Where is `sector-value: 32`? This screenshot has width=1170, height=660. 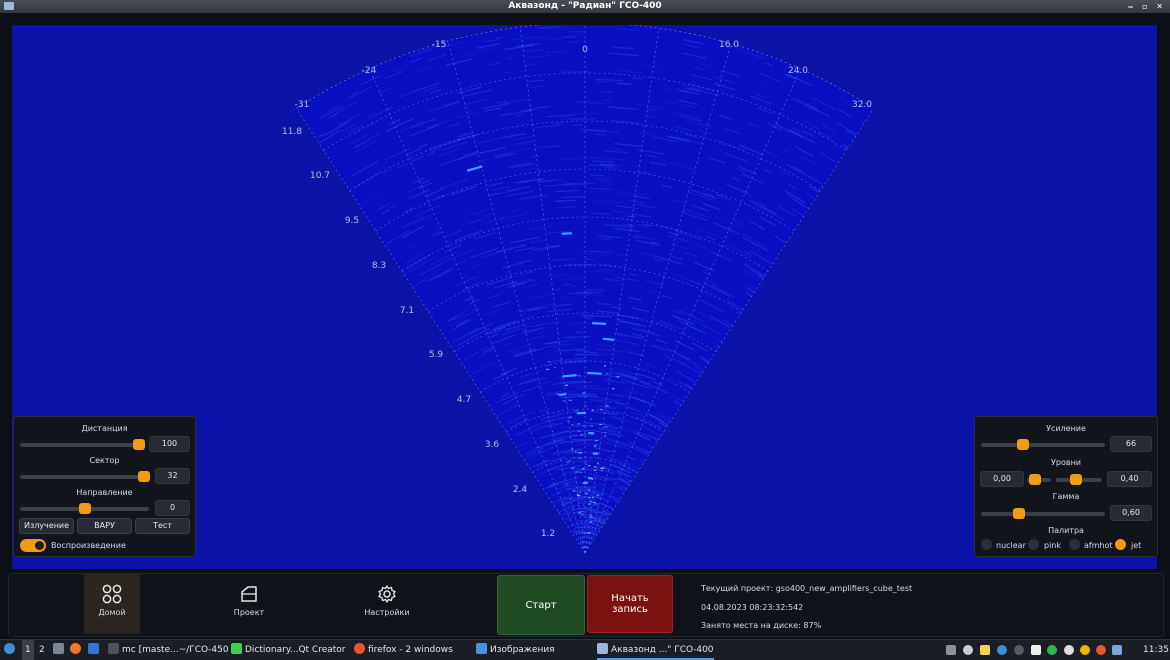
sector-value: 32 is located at coordinates (172, 476).